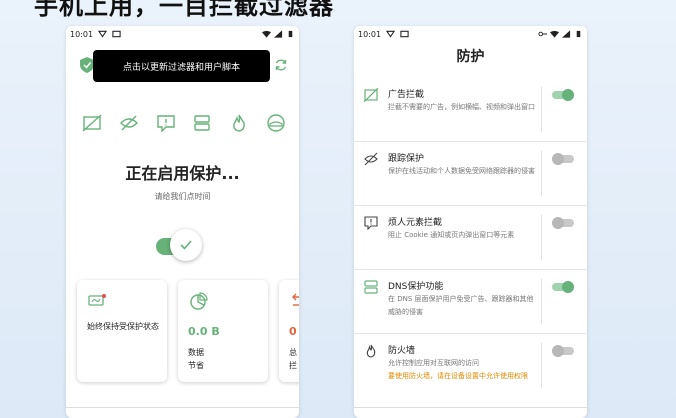  I want to click on row-dns-protection: DNS保护功能 在 DNS 层面保护用户免受广告、跟踪器和其他威胁的侵害, so click(470, 302).